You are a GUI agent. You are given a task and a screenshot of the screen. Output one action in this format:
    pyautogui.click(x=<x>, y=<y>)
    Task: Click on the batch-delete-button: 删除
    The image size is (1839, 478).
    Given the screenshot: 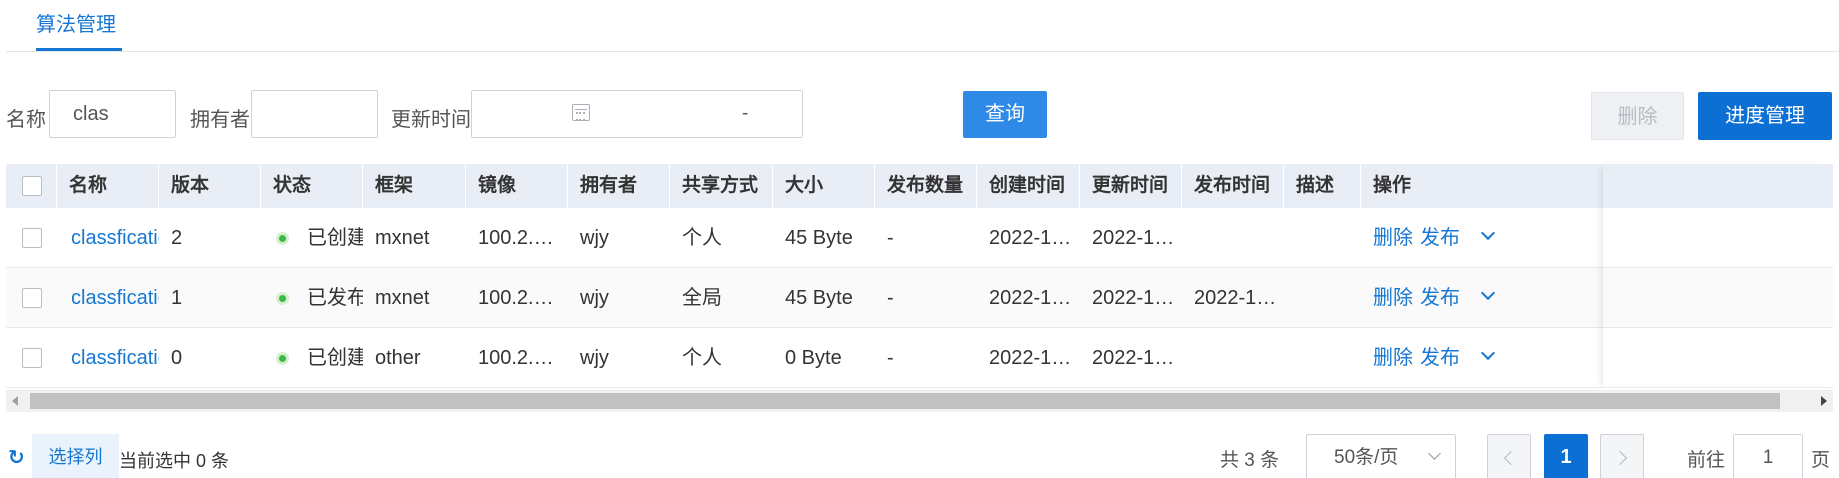 What is the action you would take?
    pyautogui.click(x=1637, y=116)
    